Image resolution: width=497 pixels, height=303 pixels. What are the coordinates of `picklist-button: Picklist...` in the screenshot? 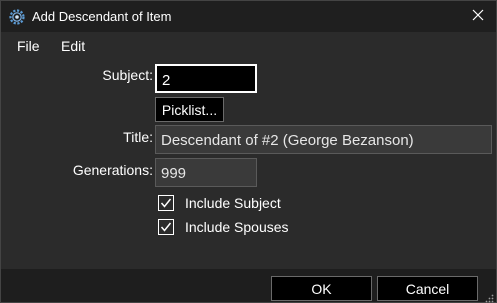 It's located at (189, 109).